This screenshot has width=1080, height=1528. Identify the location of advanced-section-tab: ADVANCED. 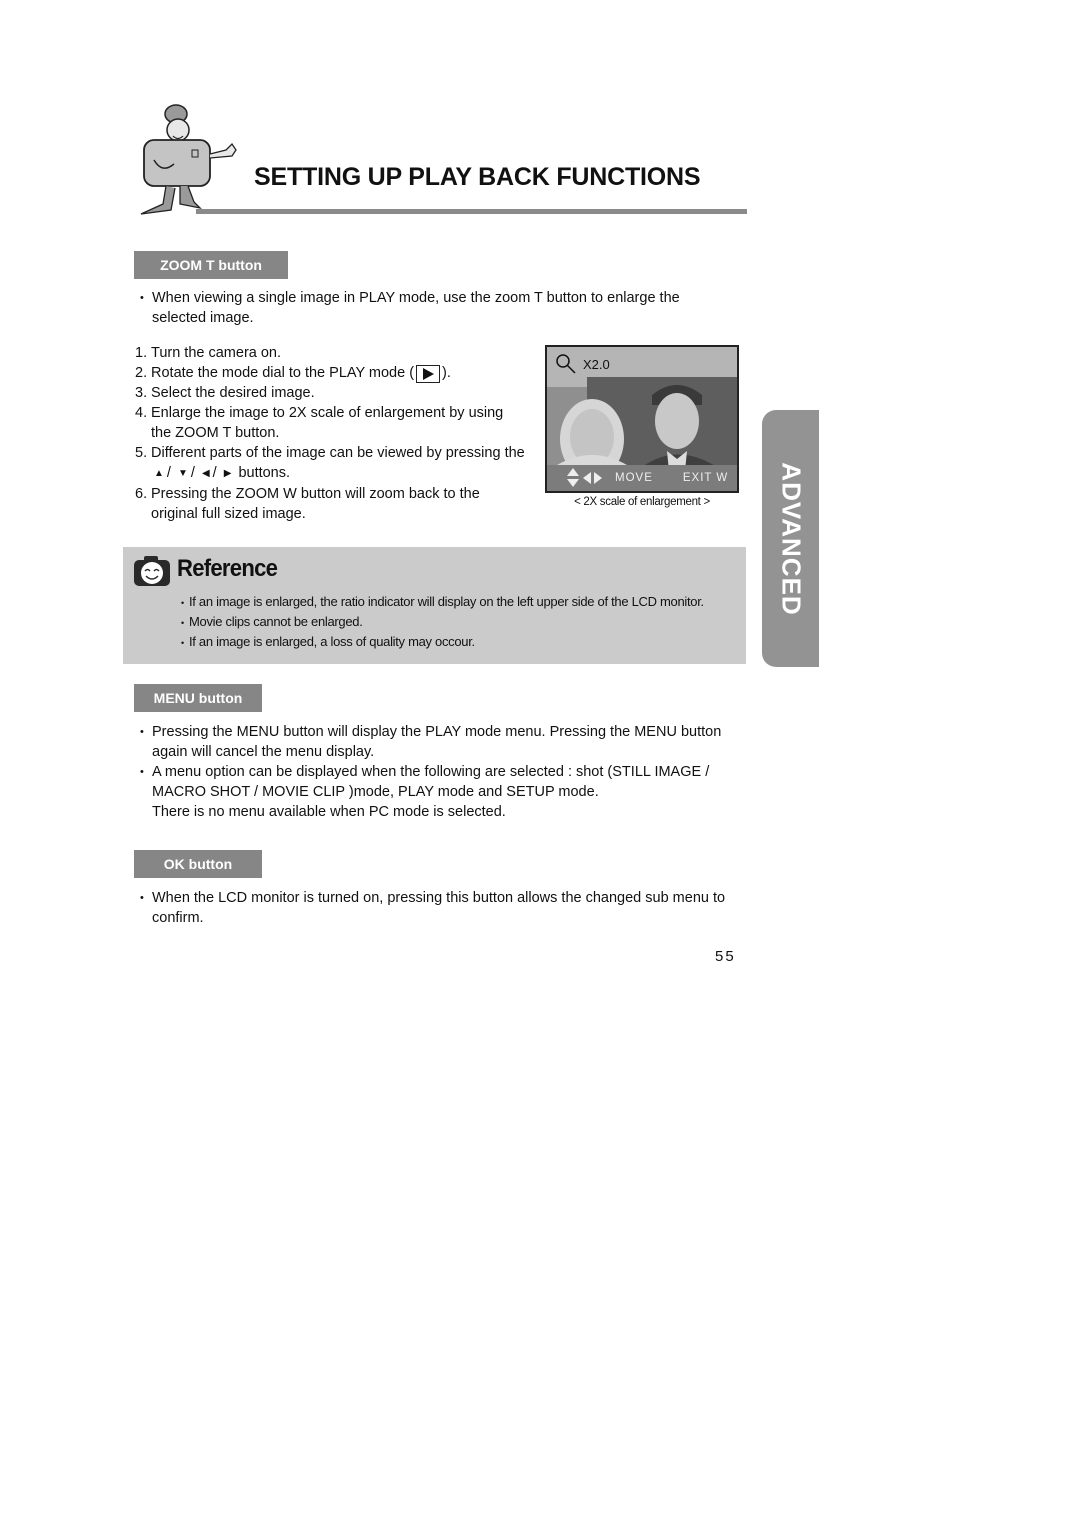
(790, 538).